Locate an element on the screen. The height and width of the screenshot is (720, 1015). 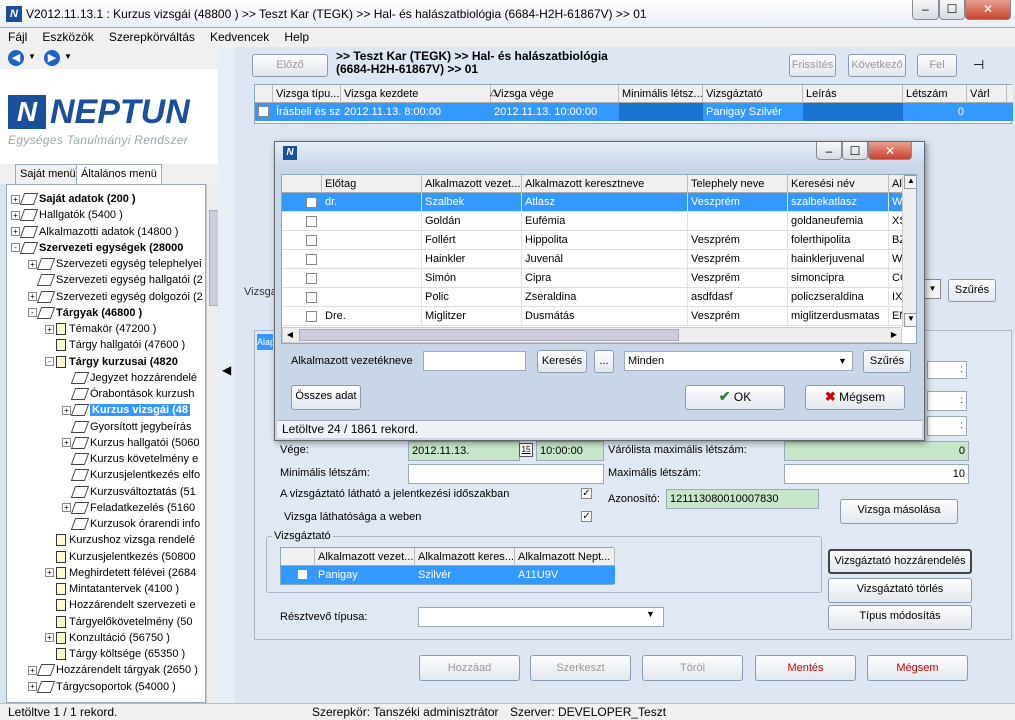
scroll-right-icon: ▶ is located at coordinates (894, 335).